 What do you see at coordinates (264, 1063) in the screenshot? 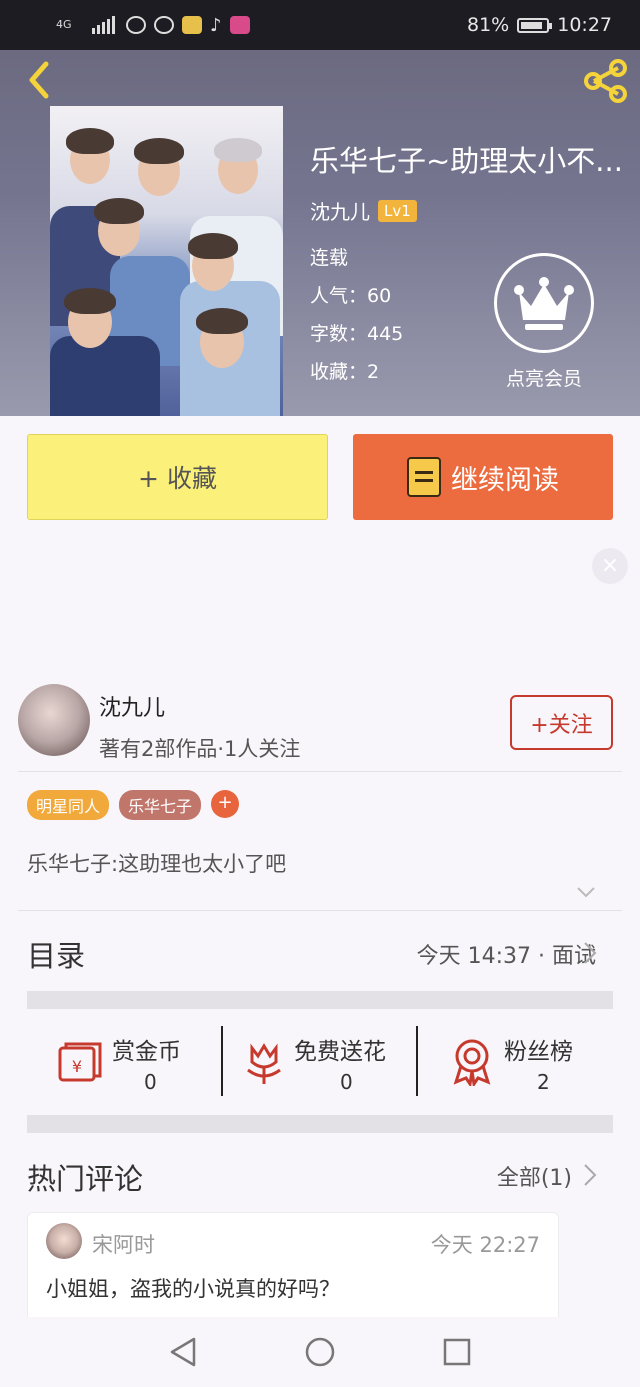
I see `flower-icon` at bounding box center [264, 1063].